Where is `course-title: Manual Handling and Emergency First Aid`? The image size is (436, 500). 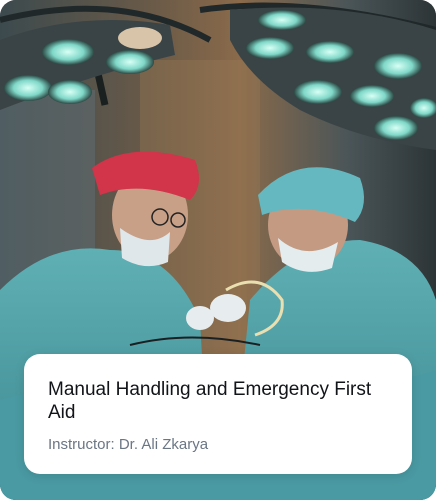
course-title: Manual Handling and Emergency First Aid is located at coordinates (218, 401).